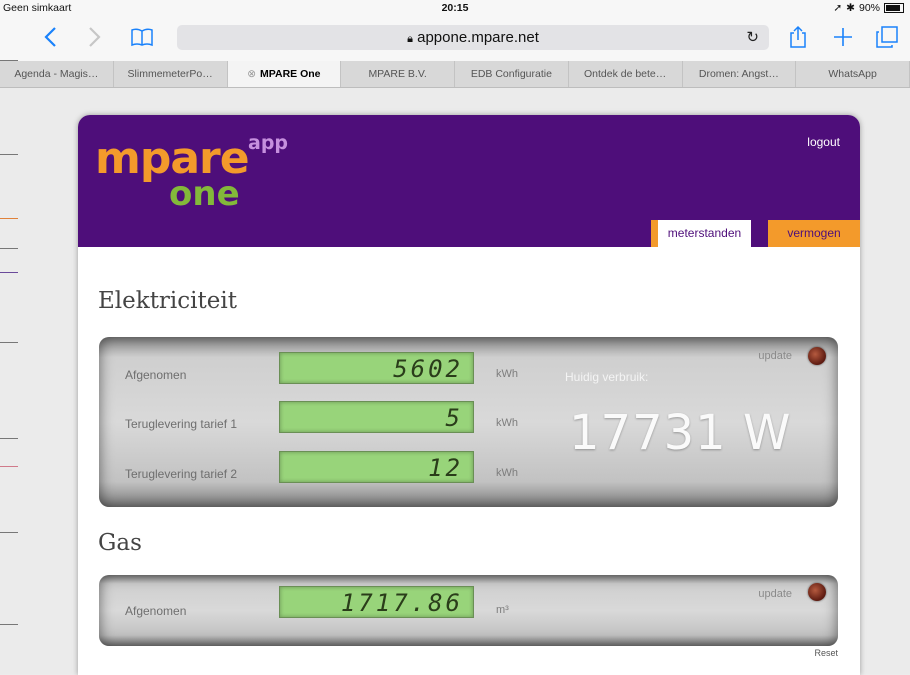 This screenshot has width=910, height=675. I want to click on row-label-tarief1: Teruglevering tarief 1, so click(181, 424).